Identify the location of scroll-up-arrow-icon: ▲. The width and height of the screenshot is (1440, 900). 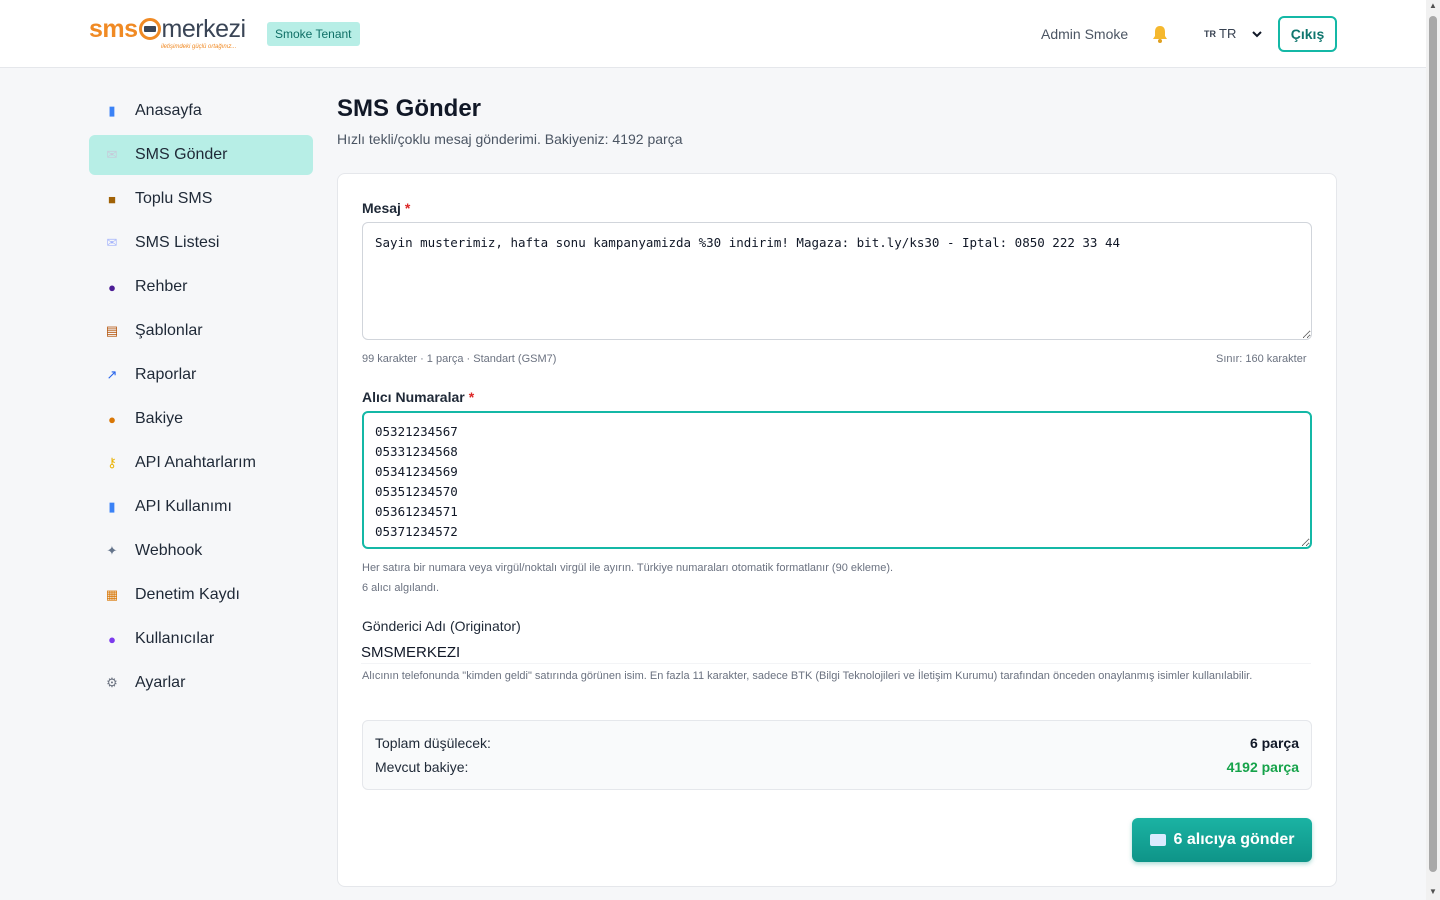
(1433, 6).